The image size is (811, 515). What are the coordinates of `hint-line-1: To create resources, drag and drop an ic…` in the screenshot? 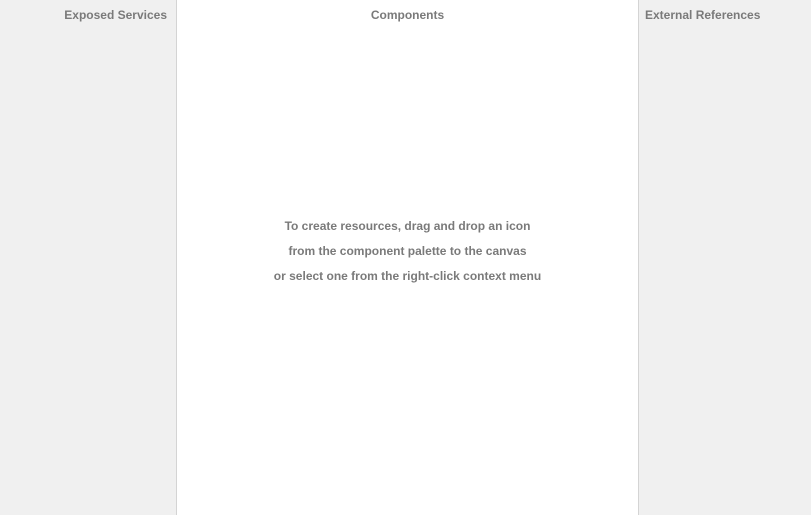 It's located at (407, 226).